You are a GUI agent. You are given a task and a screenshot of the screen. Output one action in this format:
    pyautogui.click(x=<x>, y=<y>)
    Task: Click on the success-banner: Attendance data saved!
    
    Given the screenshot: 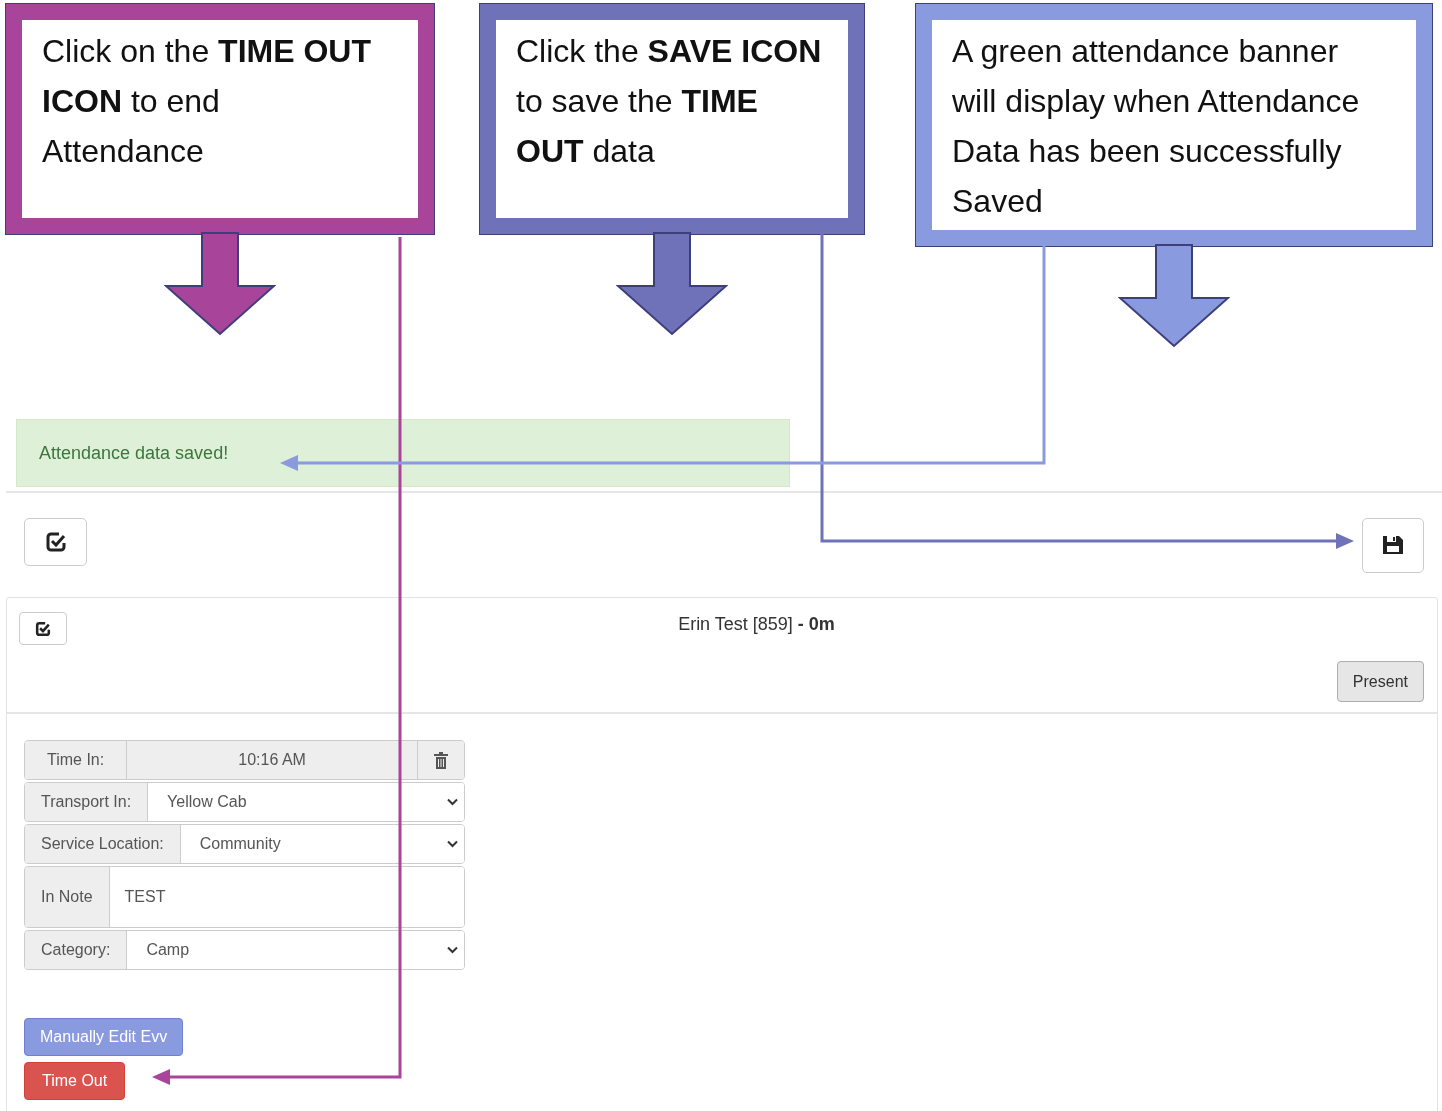 What is the action you would take?
    pyautogui.click(x=403, y=453)
    